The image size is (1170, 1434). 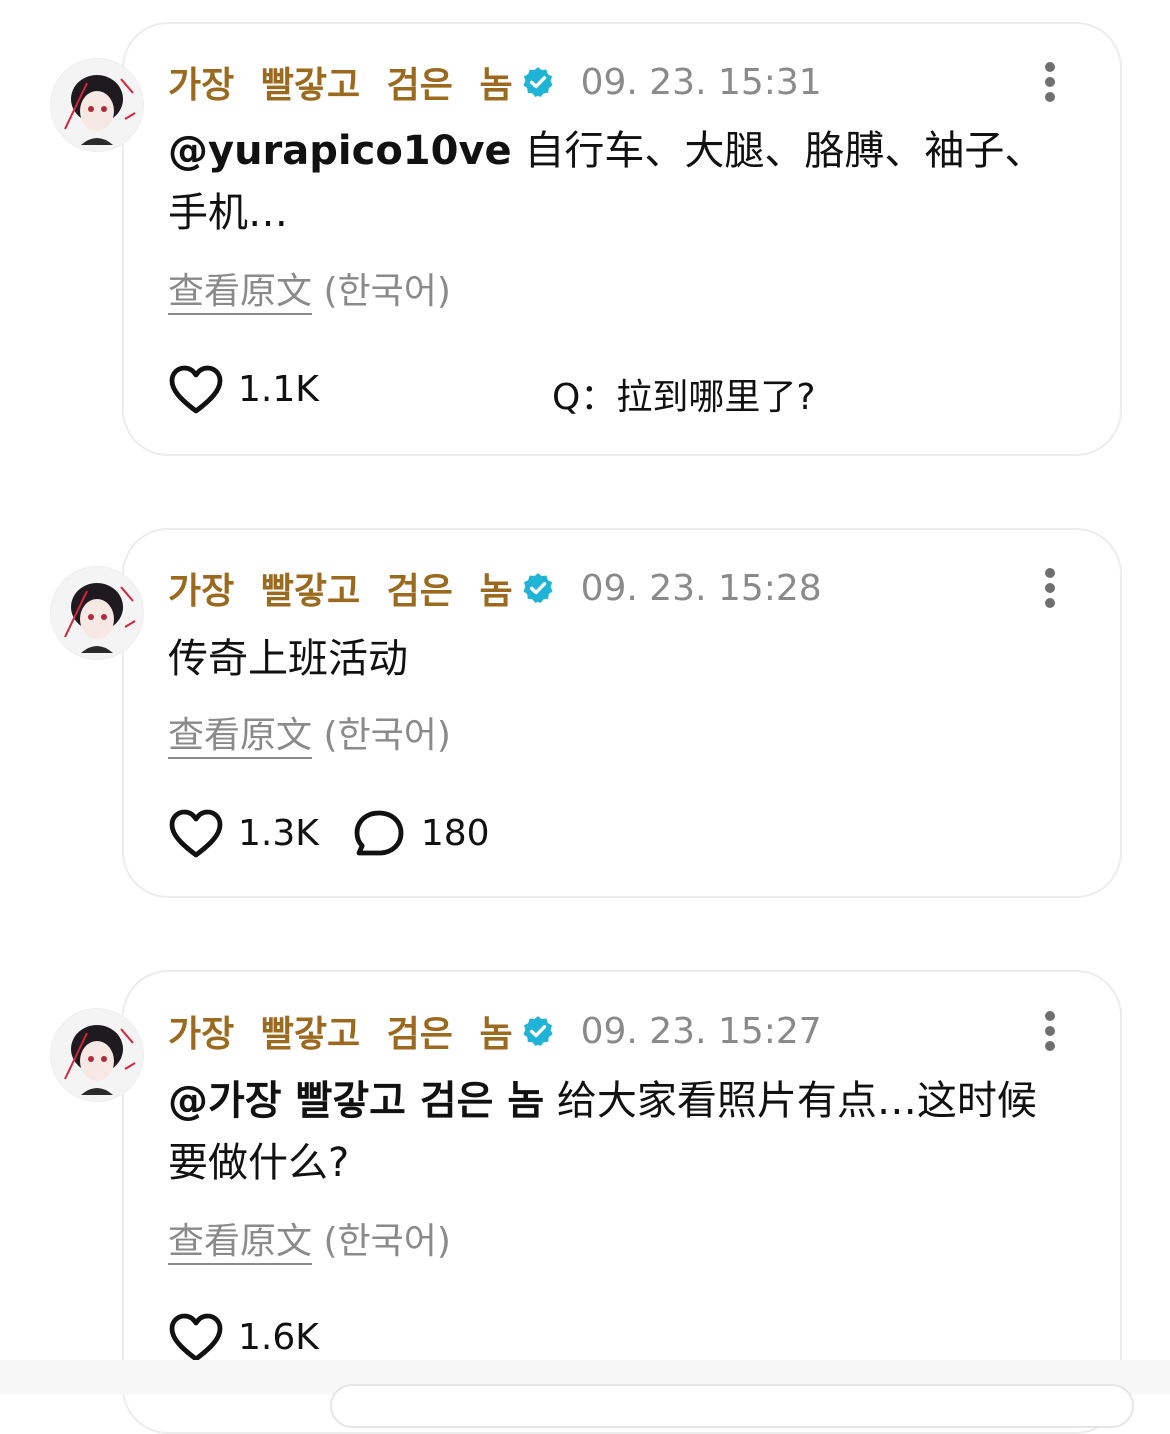 I want to click on post-actions: 1.1K, so click(x=259, y=389).